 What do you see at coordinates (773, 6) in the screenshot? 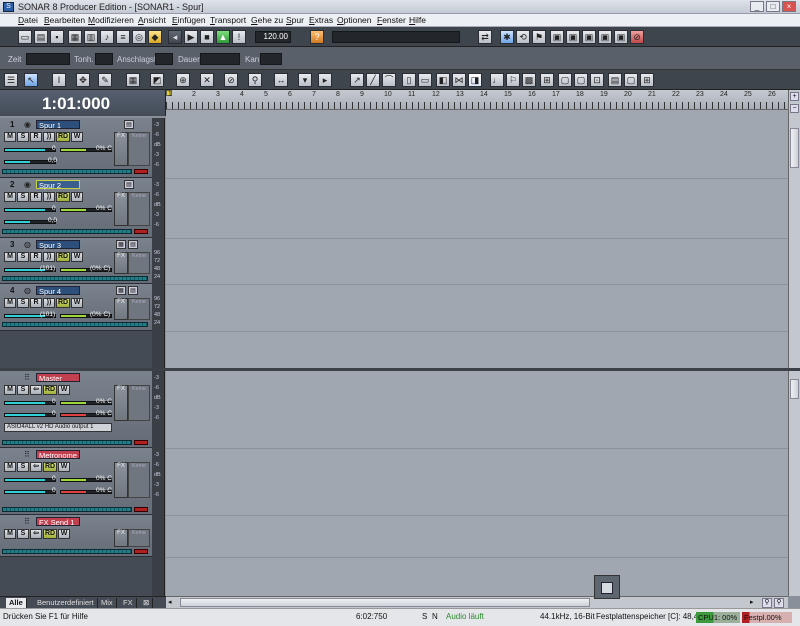
I see `maximize-button: □` at bounding box center [773, 6].